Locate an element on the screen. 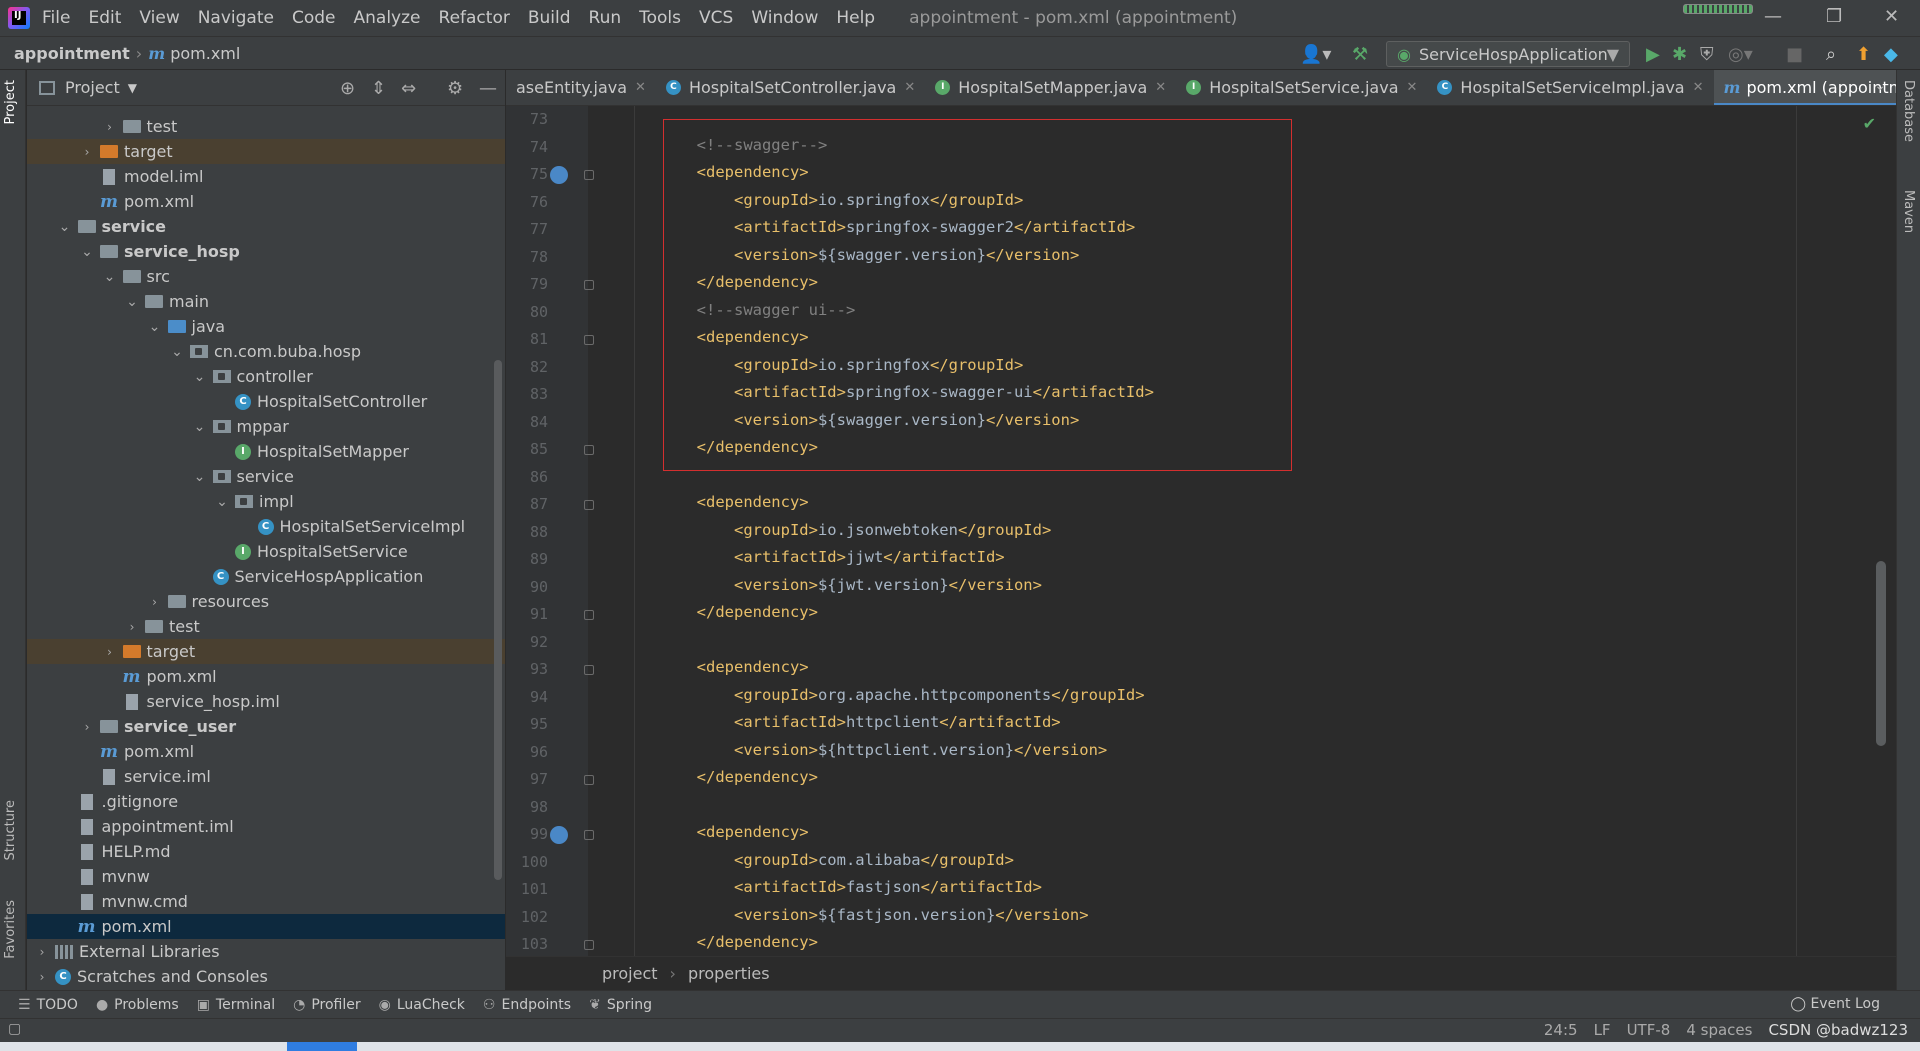  menu-help: Help is located at coordinates (855, 18).